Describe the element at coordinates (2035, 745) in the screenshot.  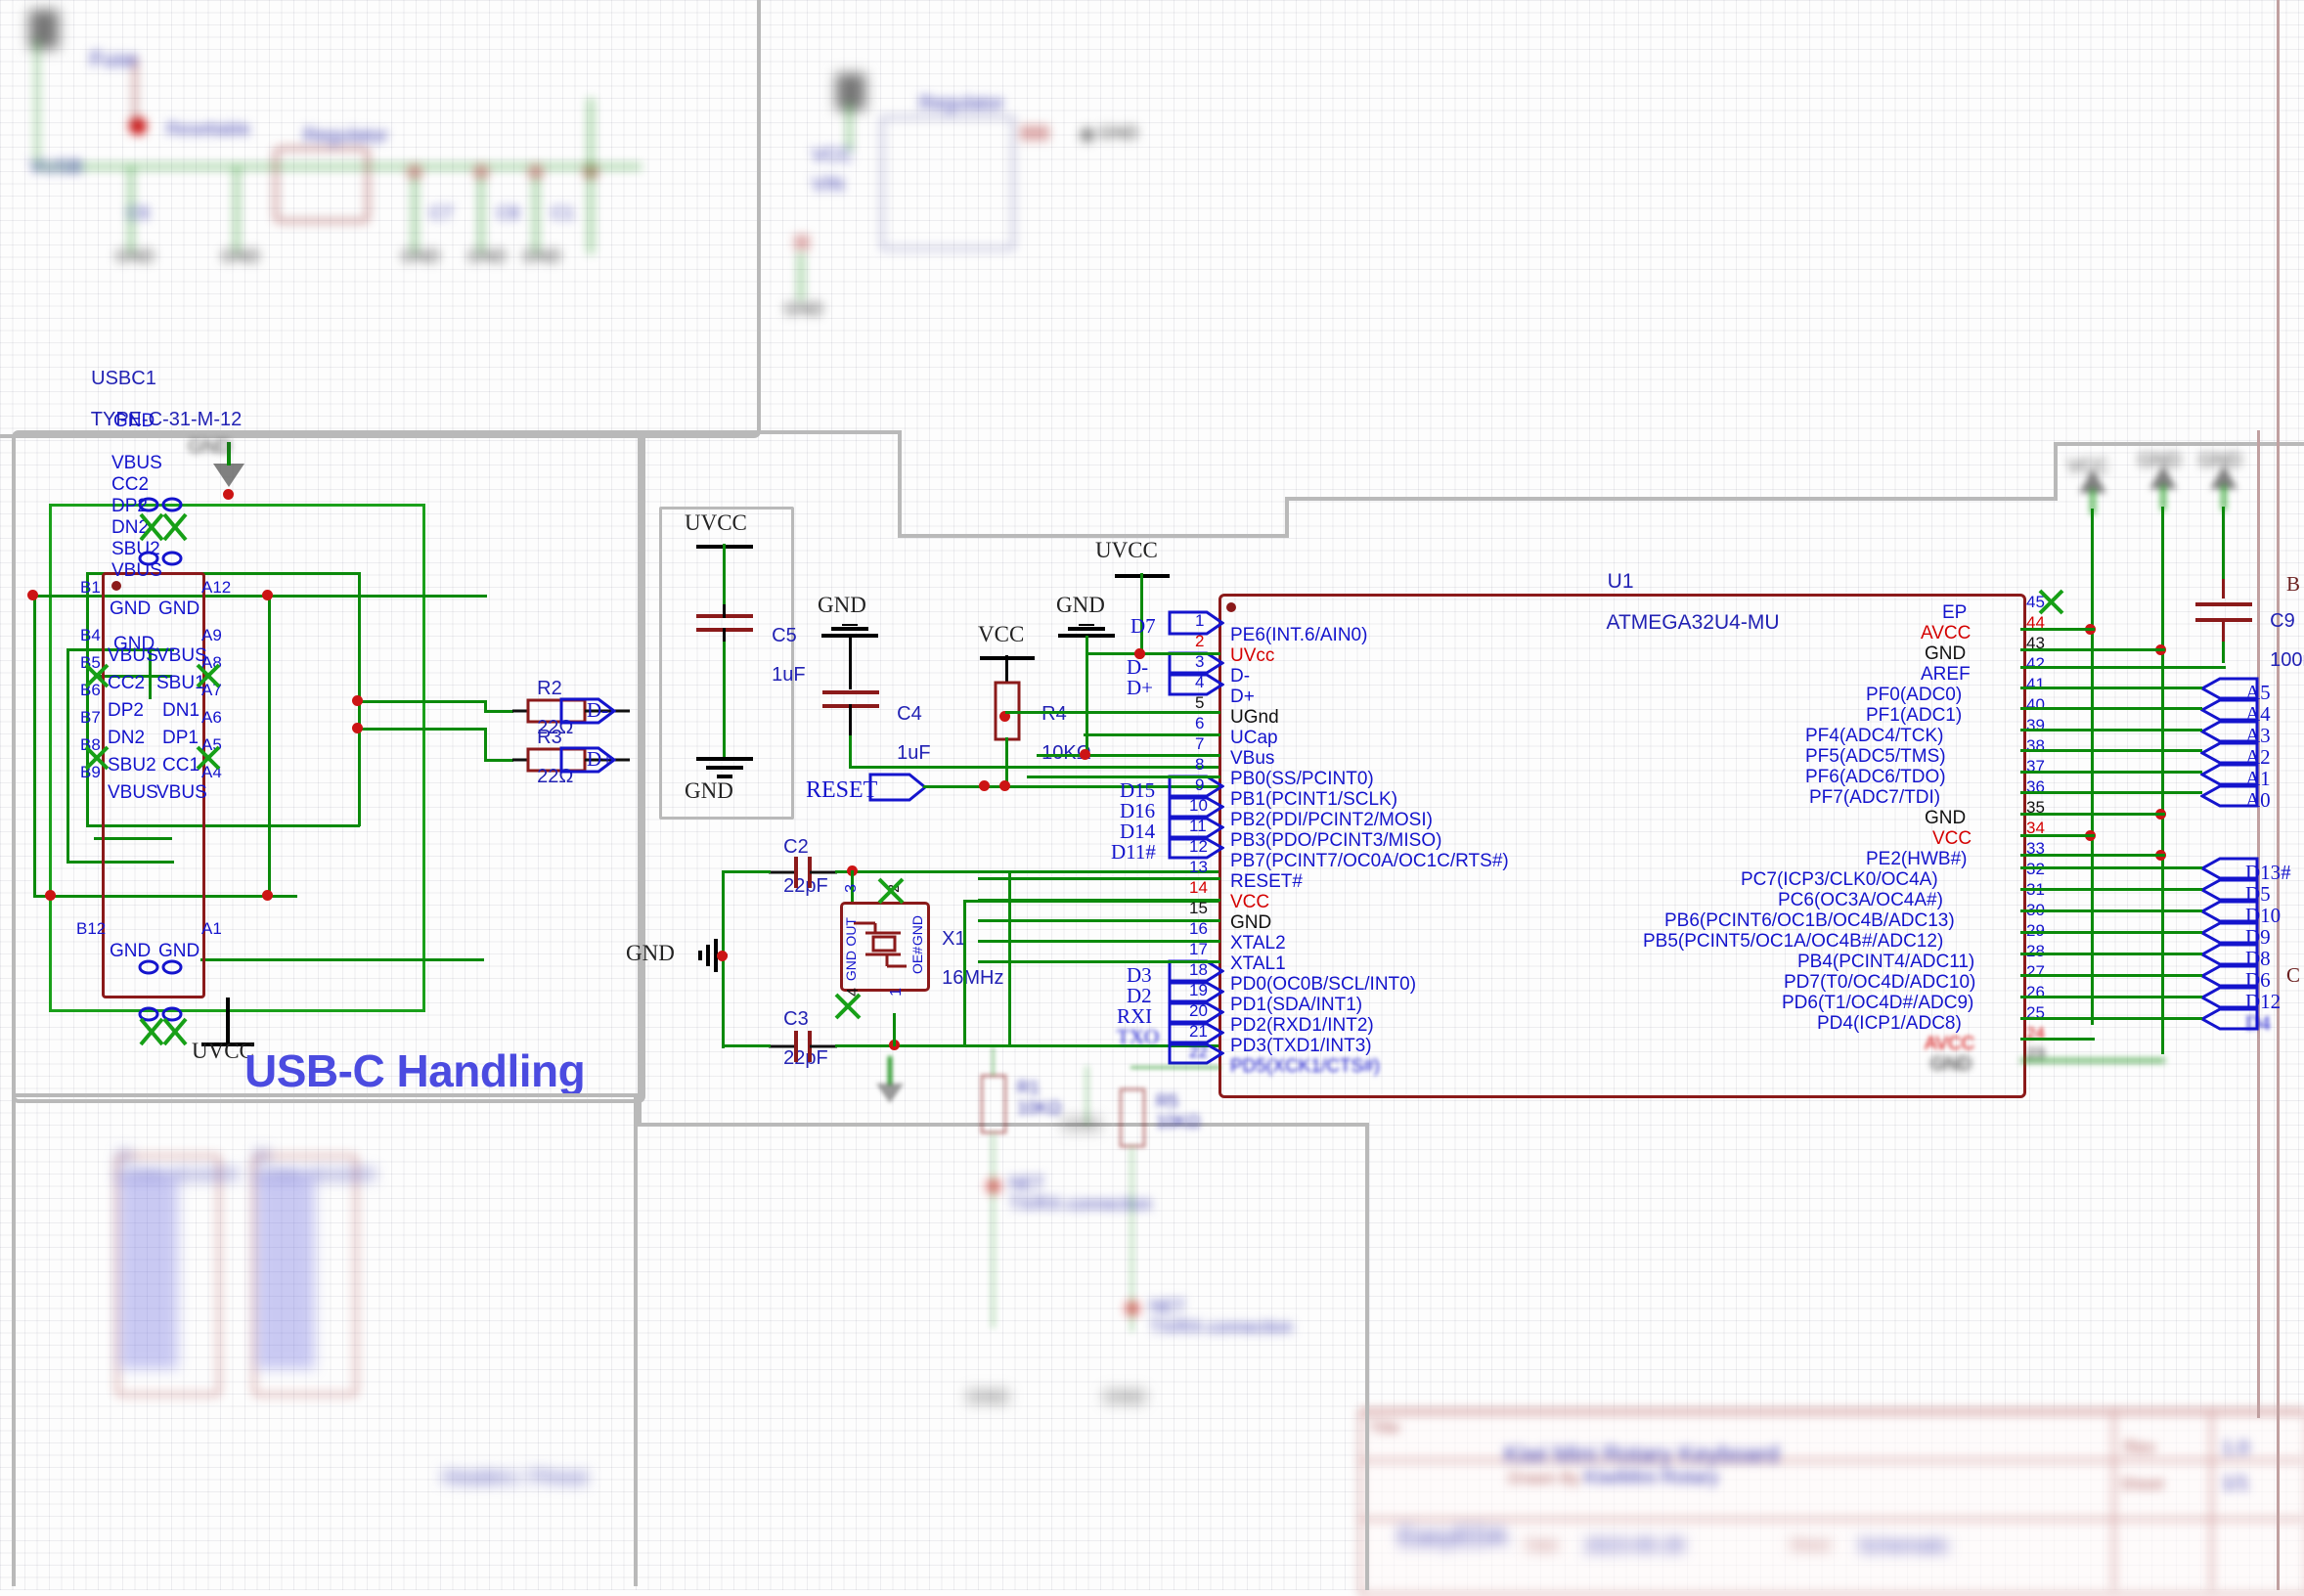
I see `mcu-pinnum-38: 38` at that location.